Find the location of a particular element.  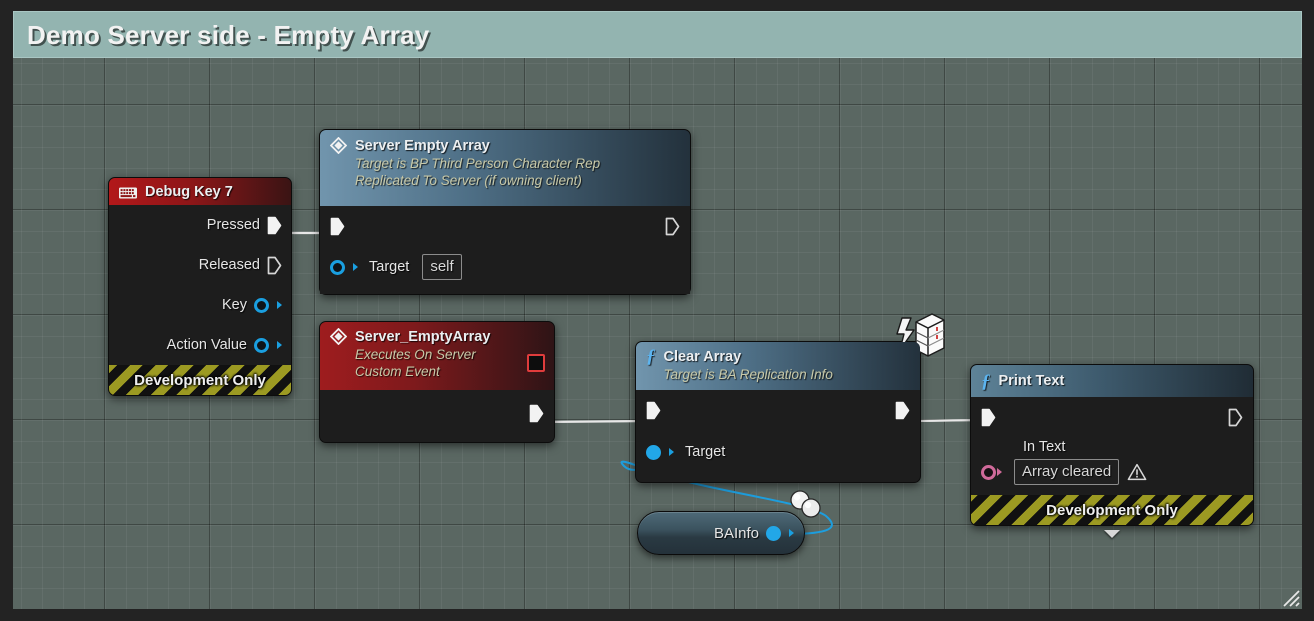

node-body: Pressed Released Key Action Value is located at coordinates (200, 285).